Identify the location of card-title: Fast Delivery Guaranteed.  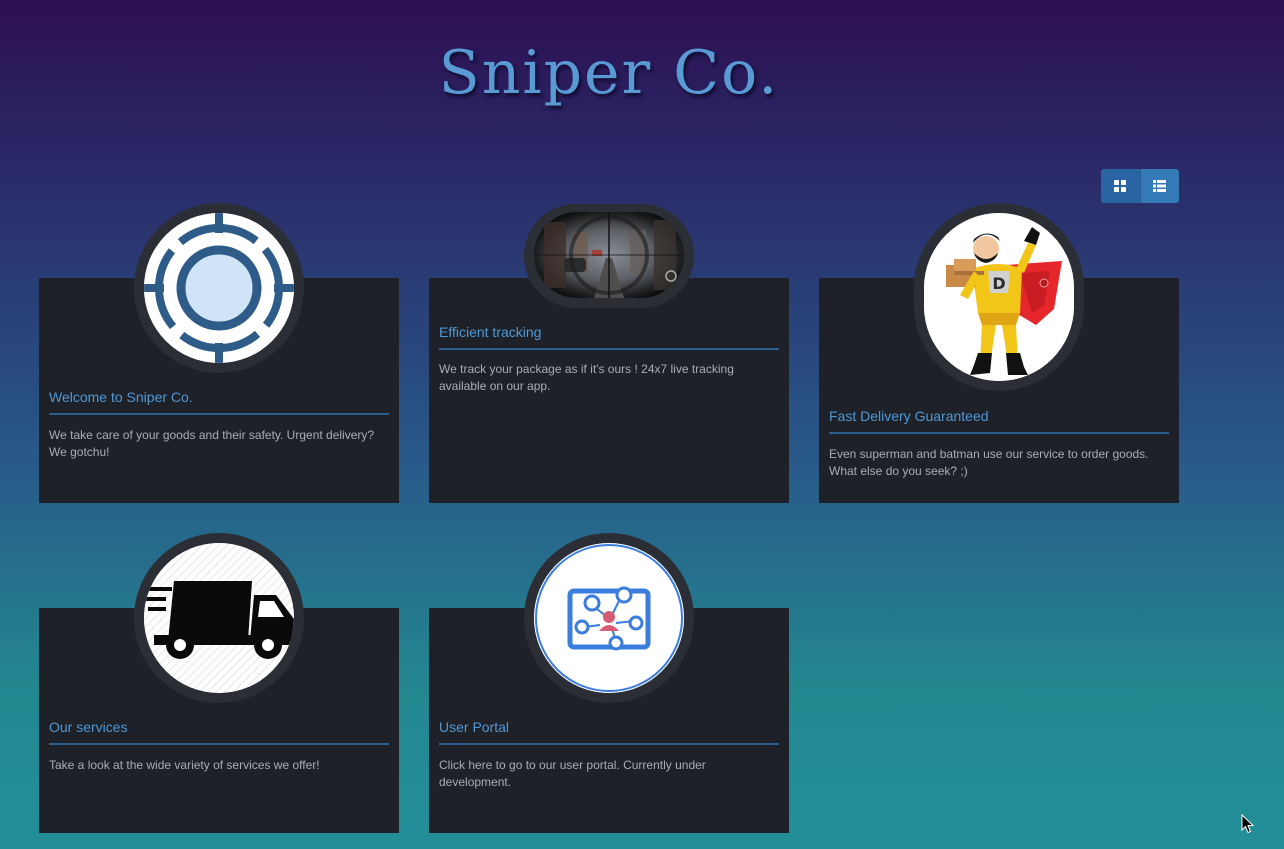
(999, 421).